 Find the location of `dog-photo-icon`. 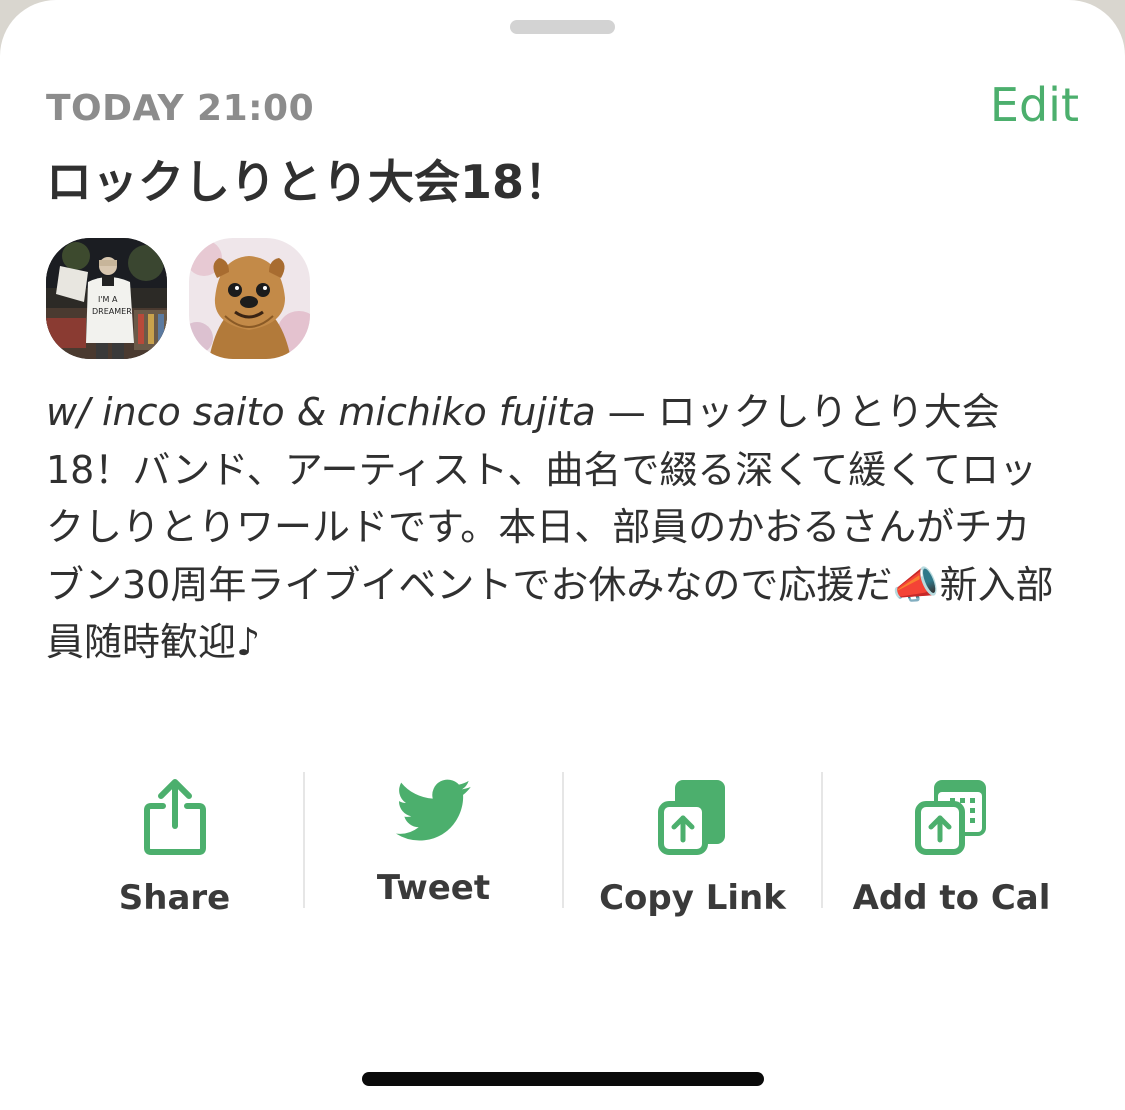

dog-photo-icon is located at coordinates (249, 298).